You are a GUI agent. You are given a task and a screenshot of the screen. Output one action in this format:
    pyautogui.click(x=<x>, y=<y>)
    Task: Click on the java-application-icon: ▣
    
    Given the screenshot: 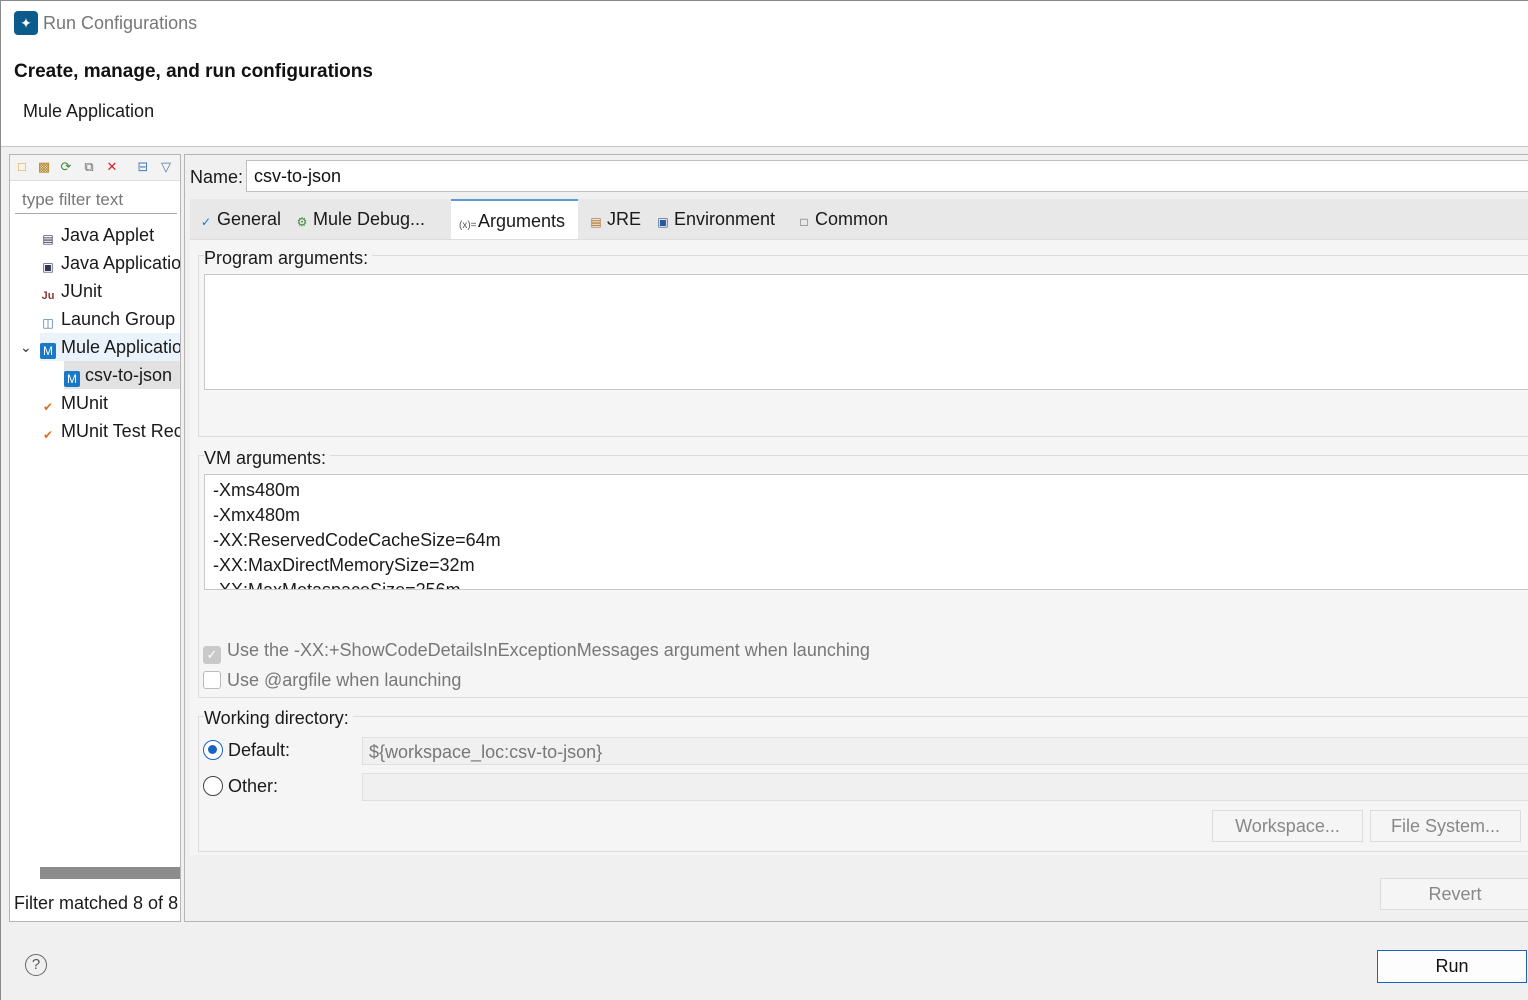 What is the action you would take?
    pyautogui.click(x=48, y=267)
    